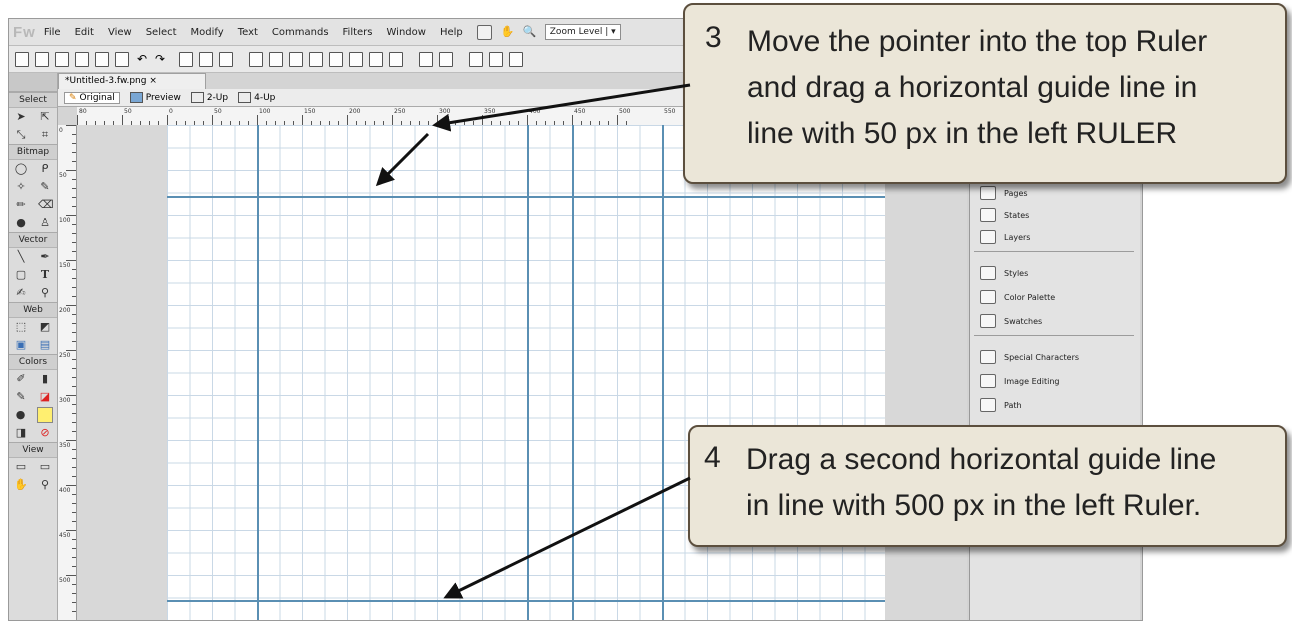 The width and height of the screenshot is (1292, 621). What do you see at coordinates (256, 59) in the screenshot?
I see `group-icon` at bounding box center [256, 59].